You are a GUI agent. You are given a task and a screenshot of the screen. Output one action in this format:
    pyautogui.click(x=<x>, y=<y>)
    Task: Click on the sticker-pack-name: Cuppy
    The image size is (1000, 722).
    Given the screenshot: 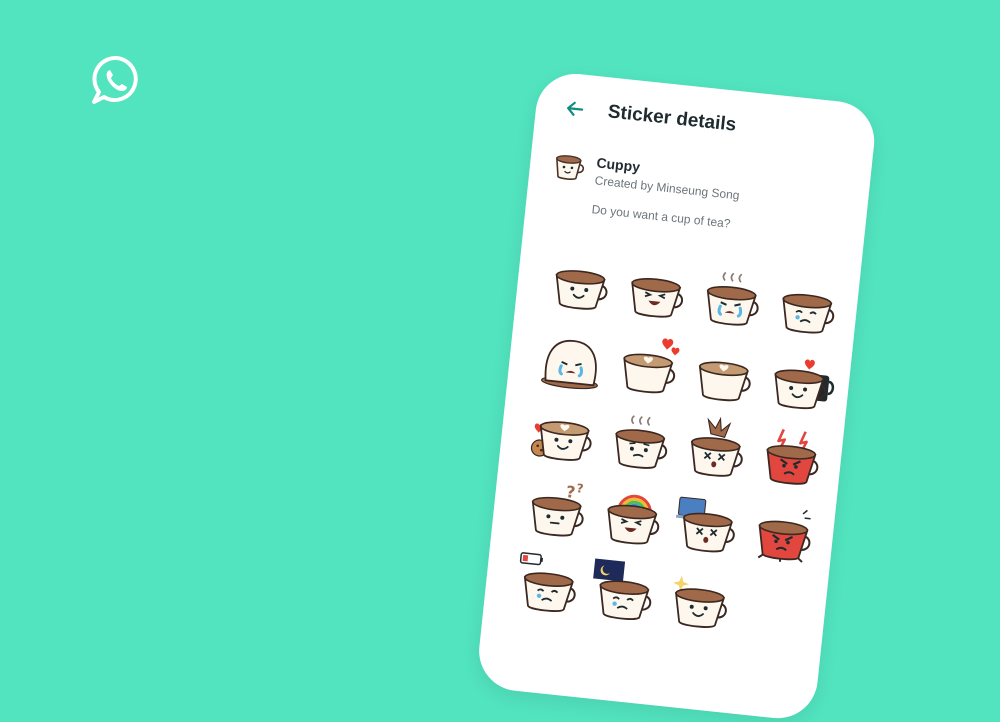 What is the action you would take?
    pyautogui.click(x=618, y=164)
    